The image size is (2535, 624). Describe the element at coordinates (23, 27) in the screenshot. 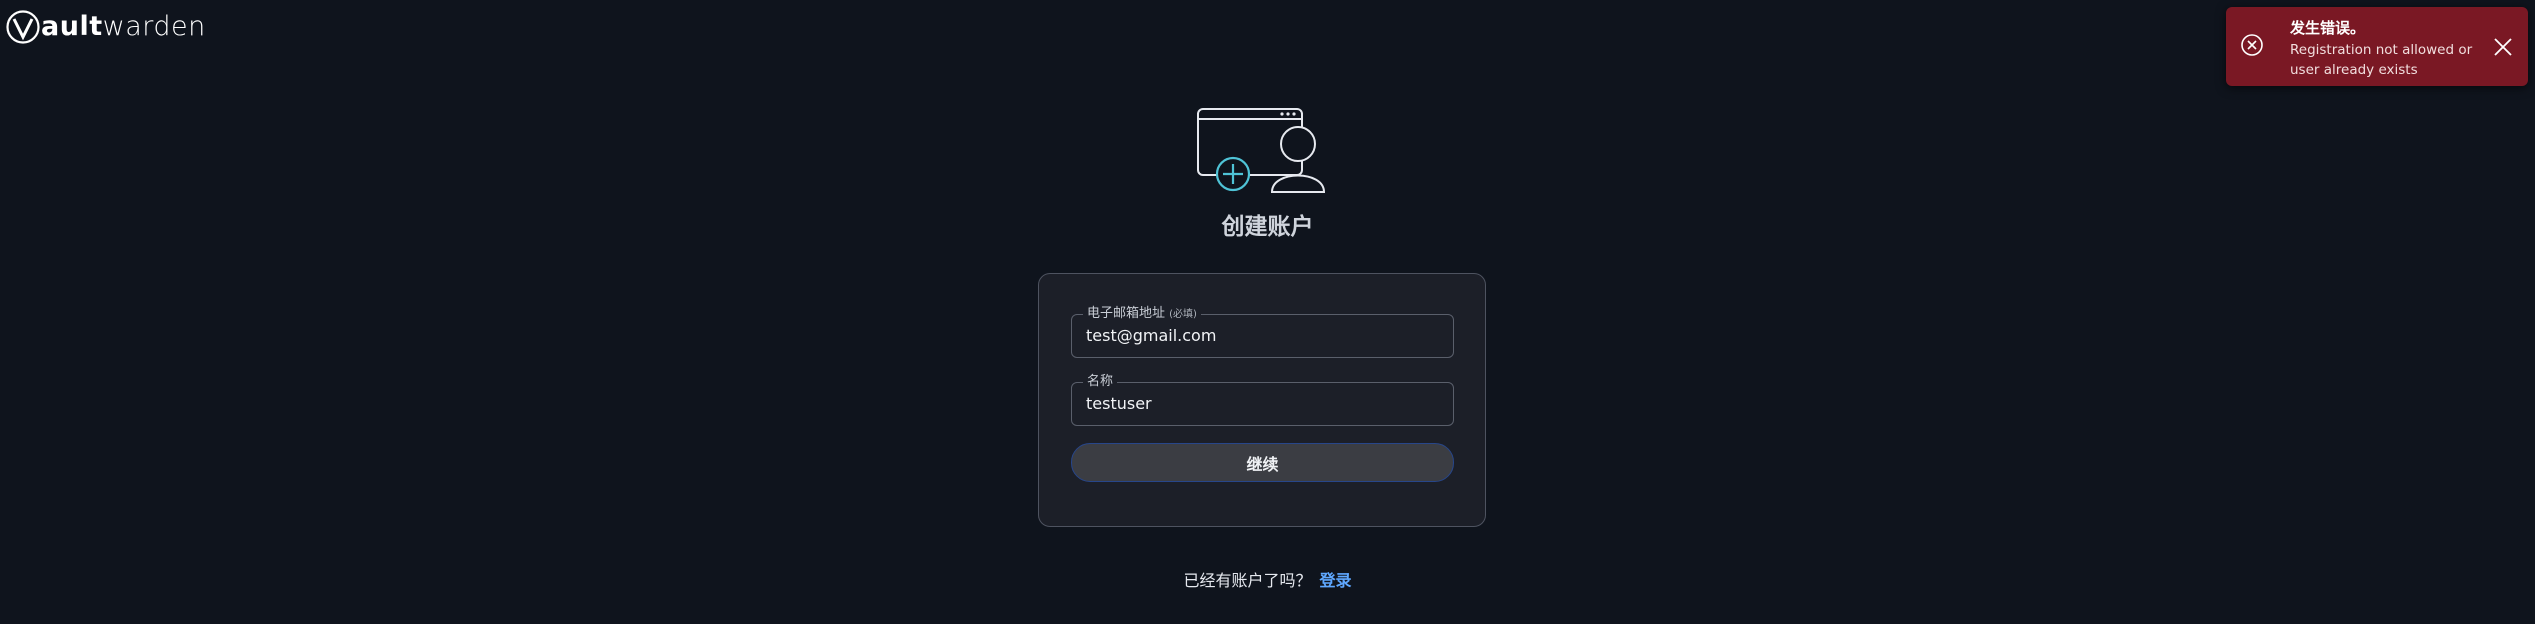

I see `vaultwarden-logo-icon` at that location.